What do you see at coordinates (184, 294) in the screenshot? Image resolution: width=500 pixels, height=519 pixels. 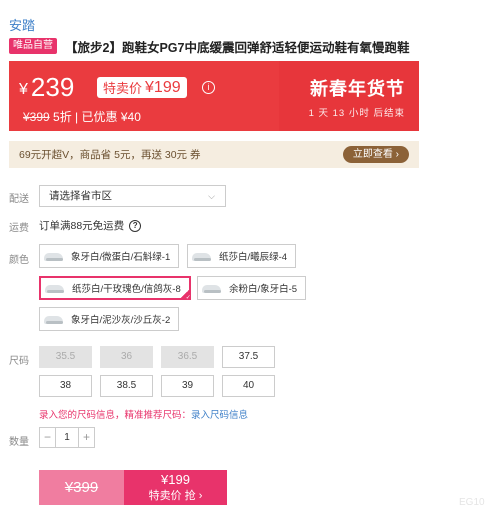 I see `check-icon` at bounding box center [184, 294].